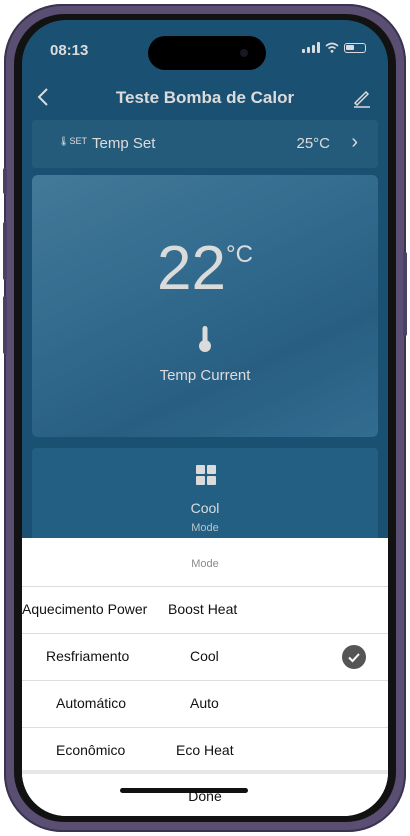 The width and height of the screenshot is (410, 836). What do you see at coordinates (91, 703) in the screenshot?
I see `option-label-pt: Automático` at bounding box center [91, 703].